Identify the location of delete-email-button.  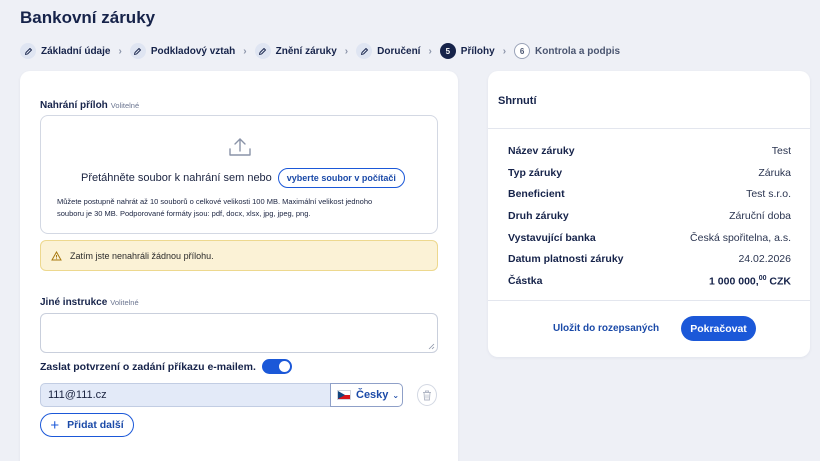
(427, 395).